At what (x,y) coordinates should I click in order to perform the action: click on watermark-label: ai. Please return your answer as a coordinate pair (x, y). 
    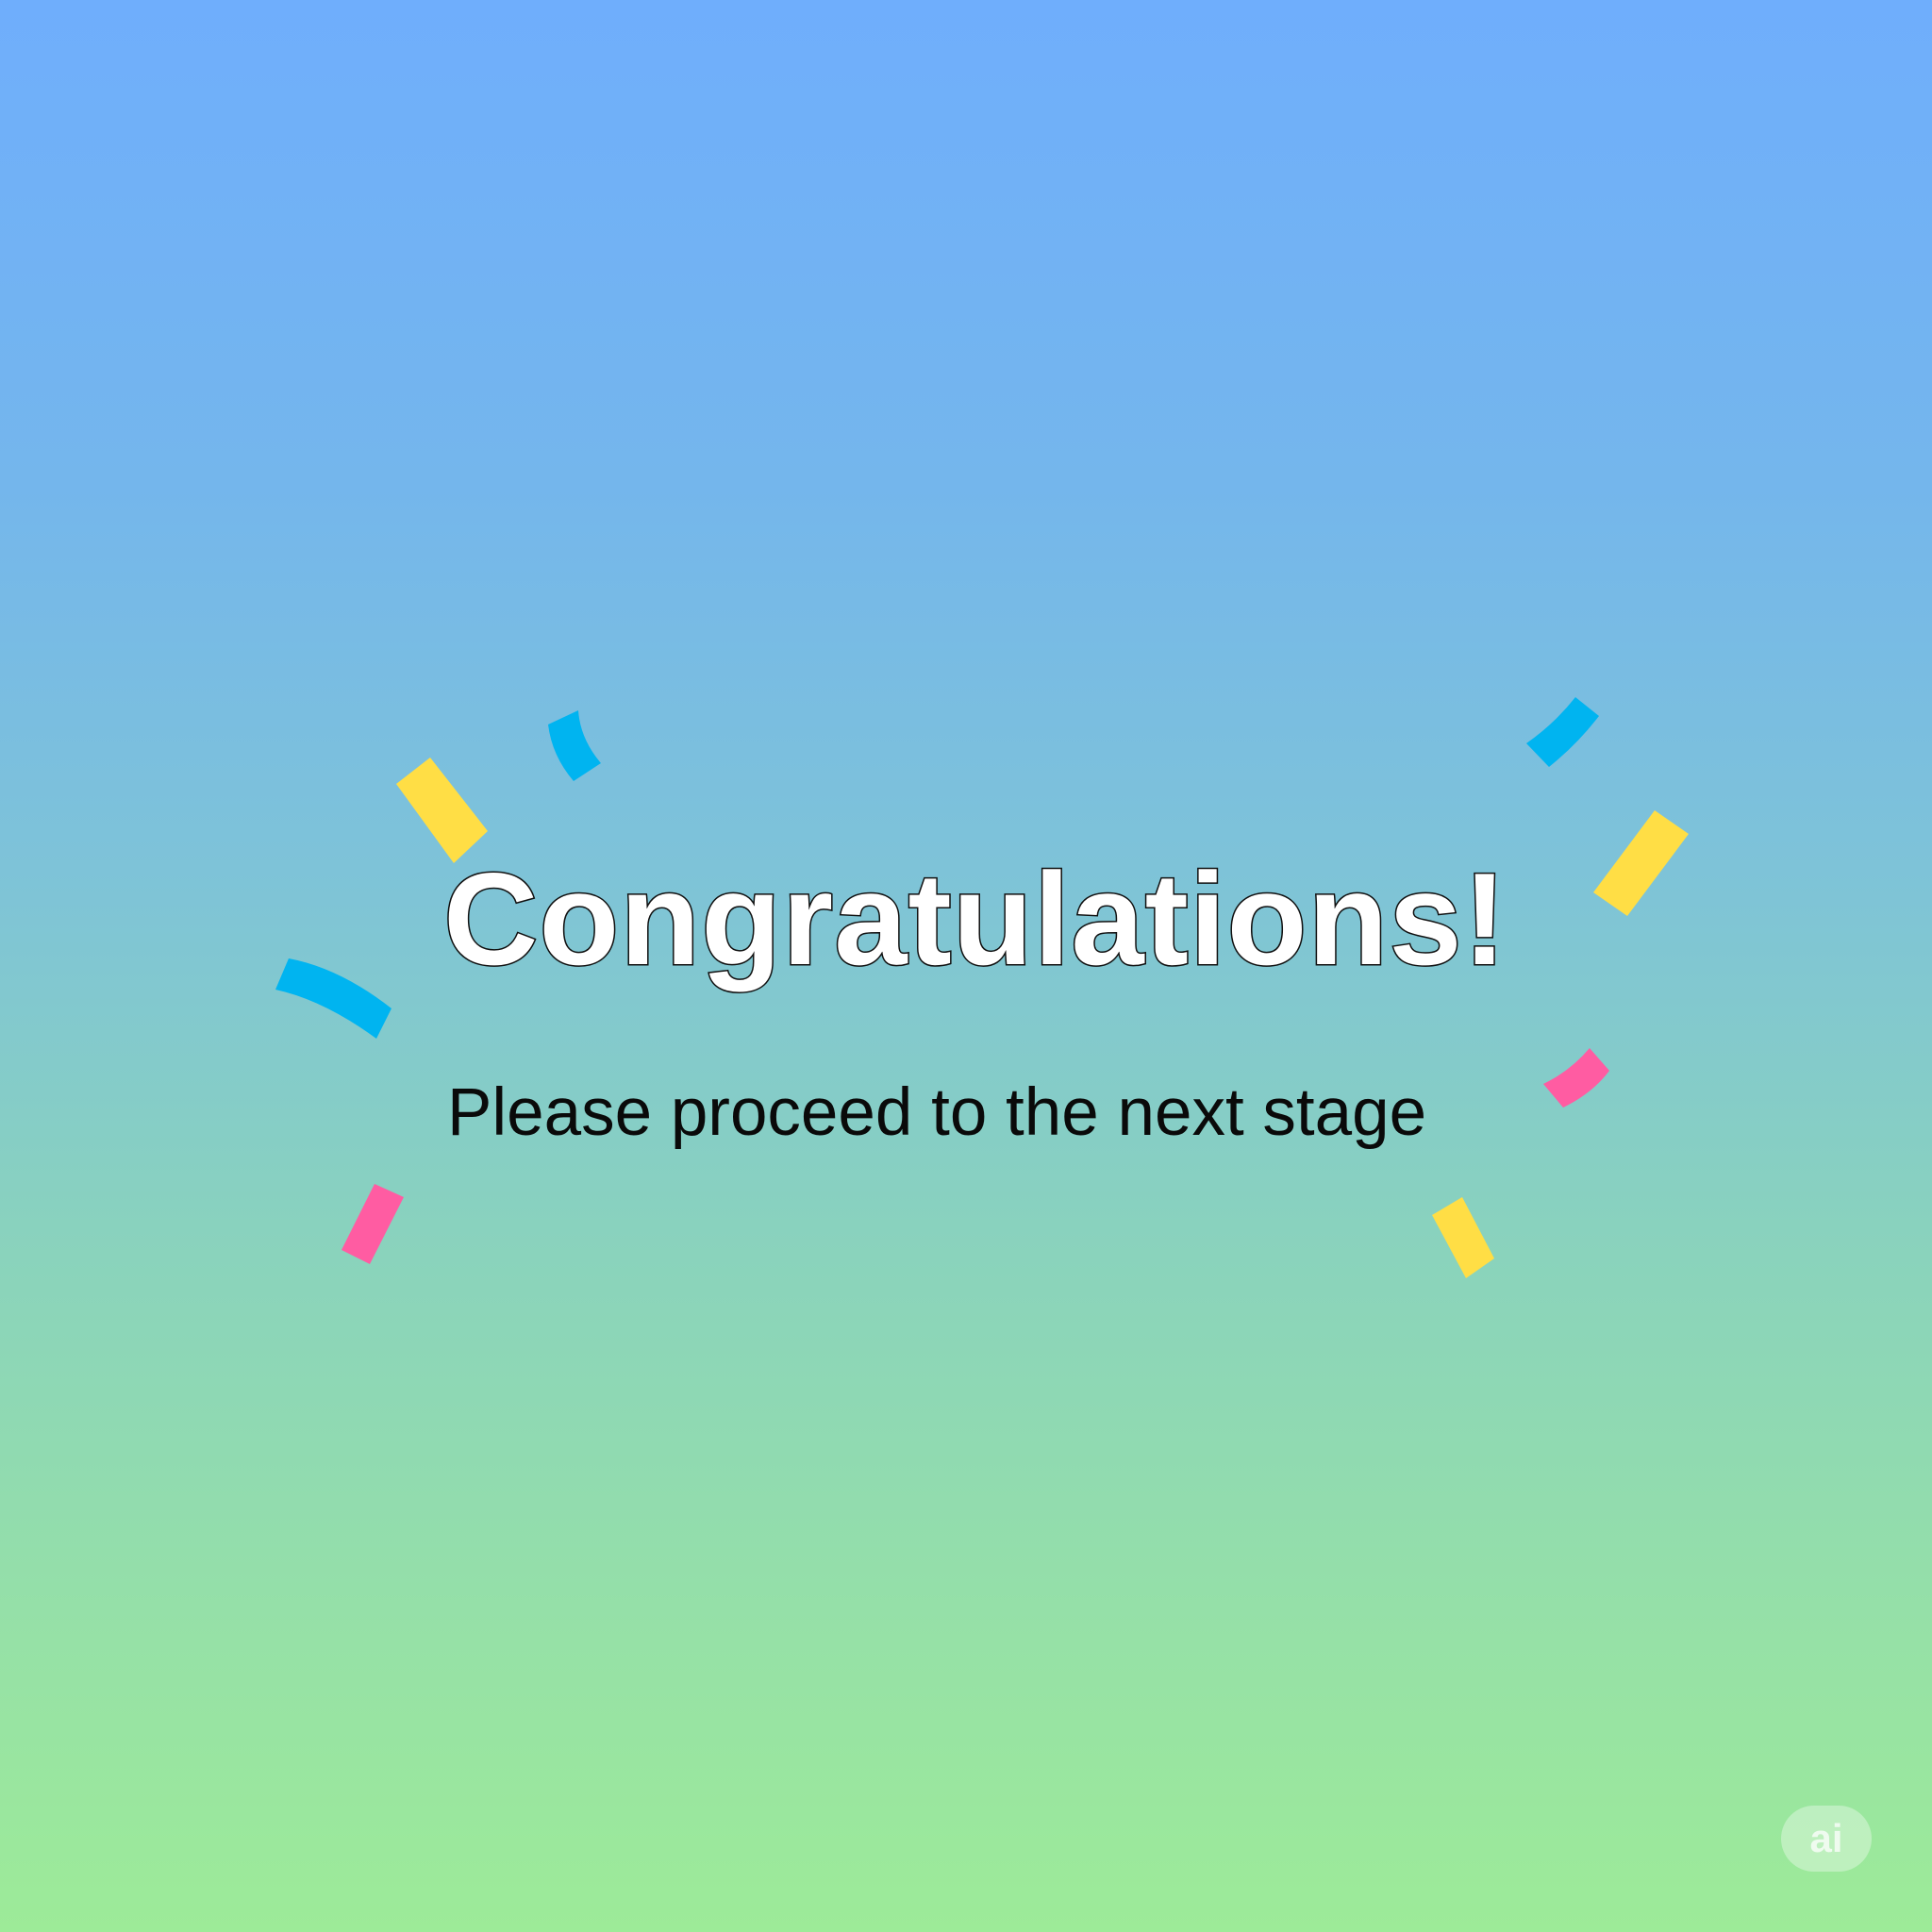
    Looking at the image, I should click on (1826, 1838).